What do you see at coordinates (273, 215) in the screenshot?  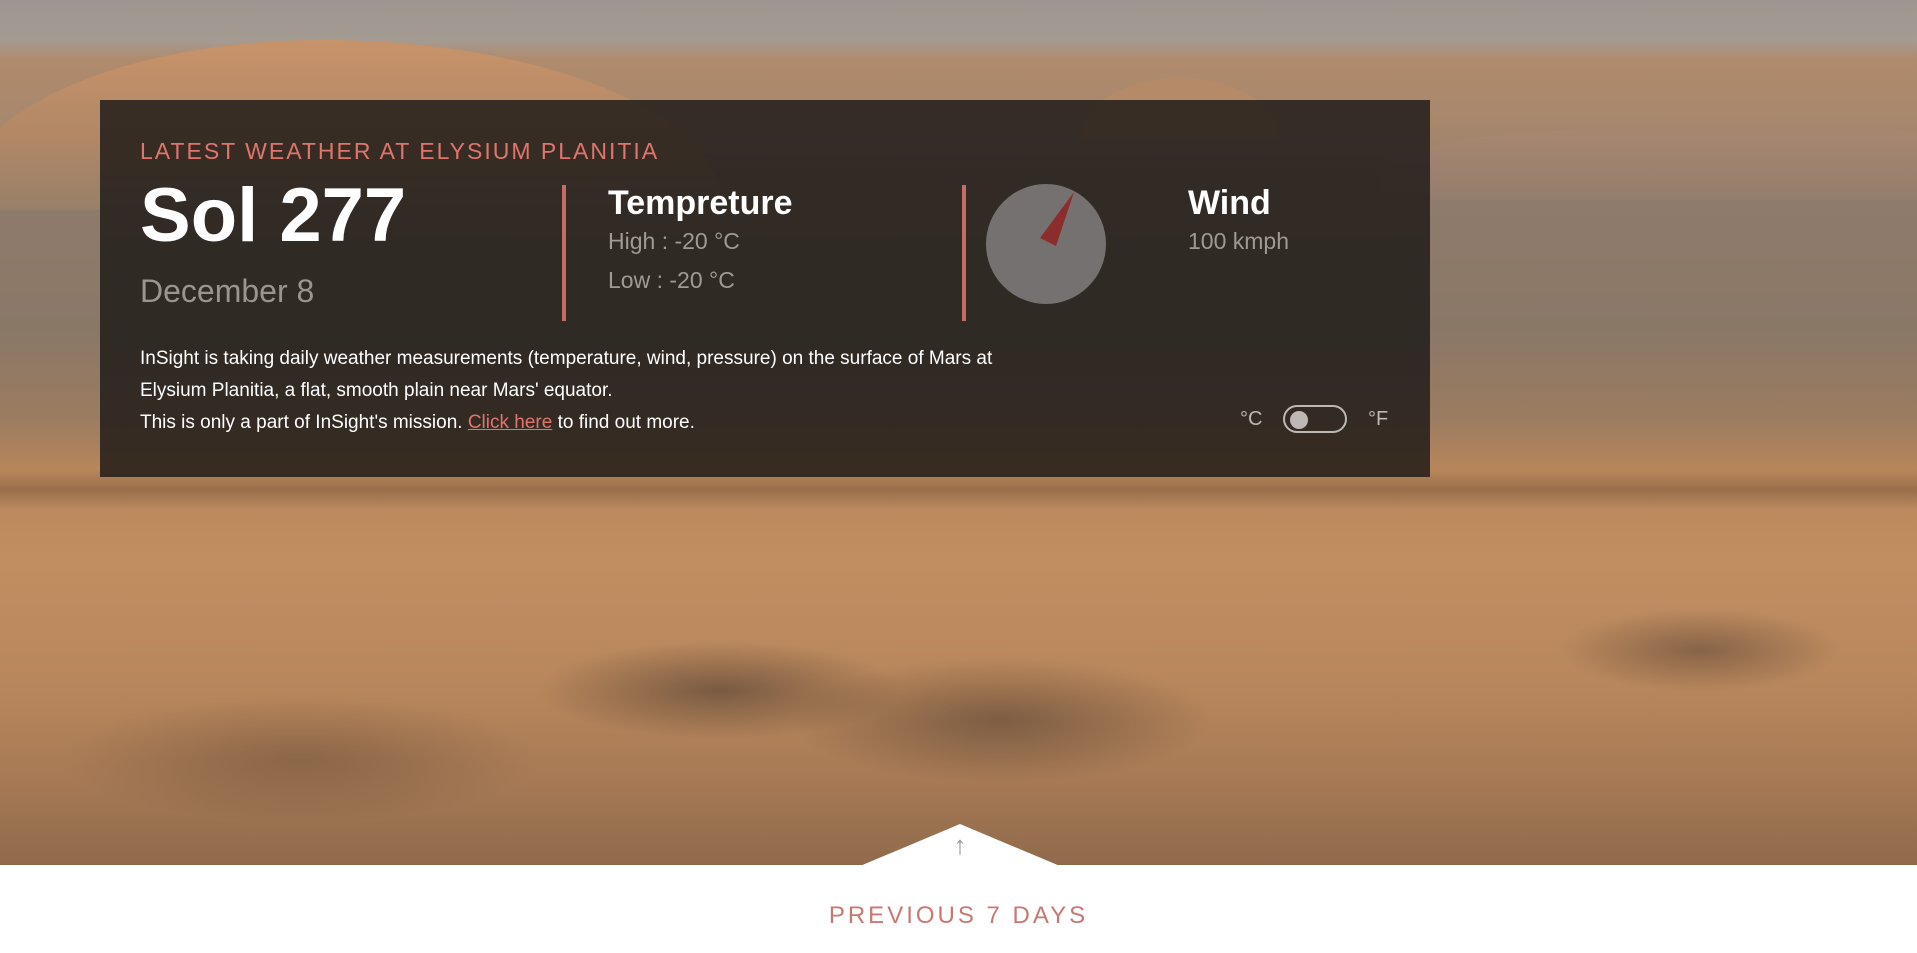 I see `sol-number: Sol 277` at bounding box center [273, 215].